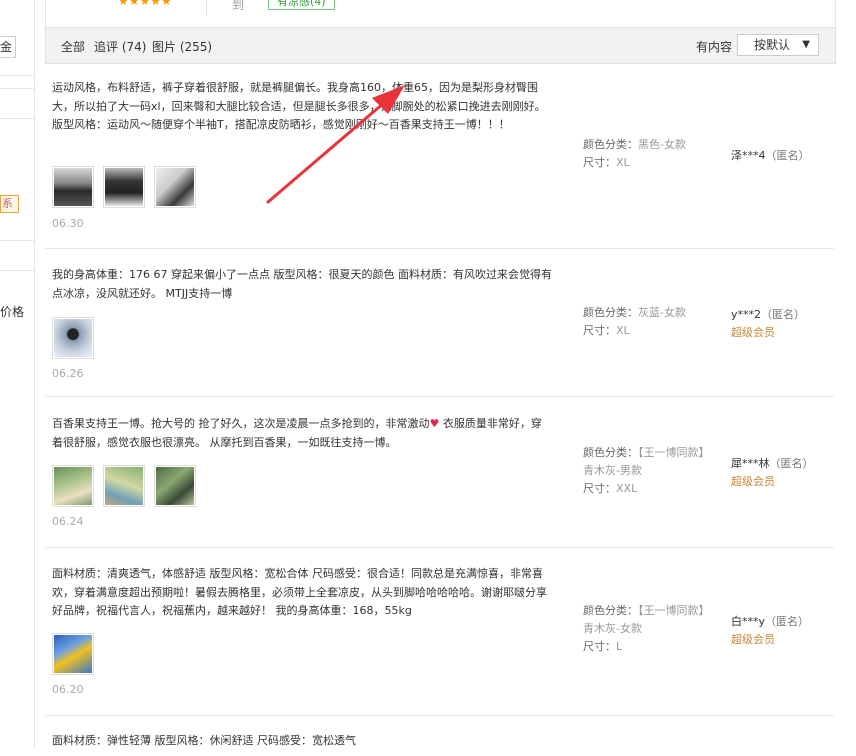 The image size is (856, 756). I want to click on filter-pictures: 图片 (255), so click(182, 46).